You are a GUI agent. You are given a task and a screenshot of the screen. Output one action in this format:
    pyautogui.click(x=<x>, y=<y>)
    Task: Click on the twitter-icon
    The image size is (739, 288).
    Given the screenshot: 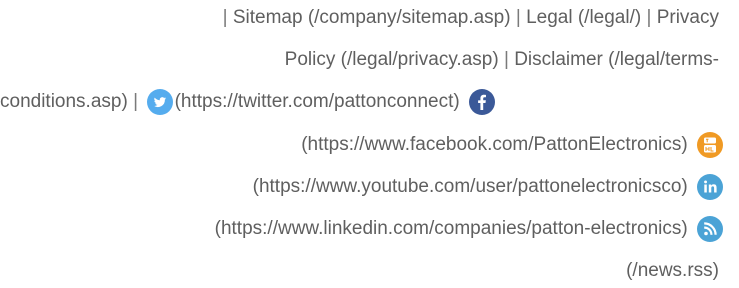 What is the action you would take?
    pyautogui.click(x=160, y=101)
    